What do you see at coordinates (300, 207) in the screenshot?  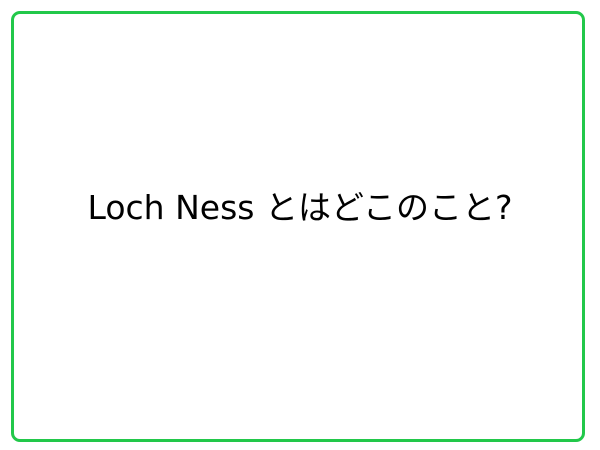 I see `question-text: Loch Ness とはどこのこと?` at bounding box center [300, 207].